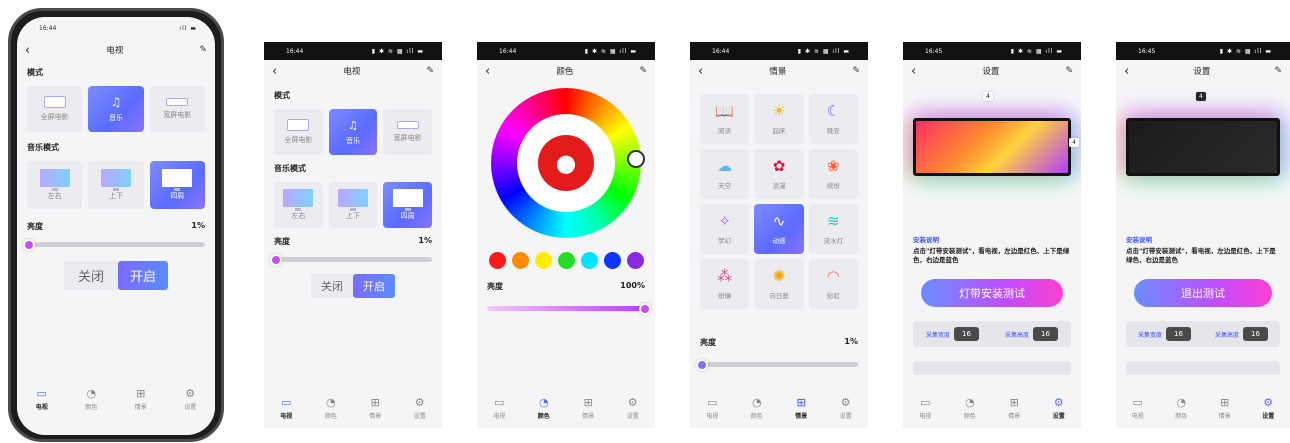  I want to click on status-bar: 16:44 ▮ ✱ ≋ ▦ ıll ▬, so click(779, 51).